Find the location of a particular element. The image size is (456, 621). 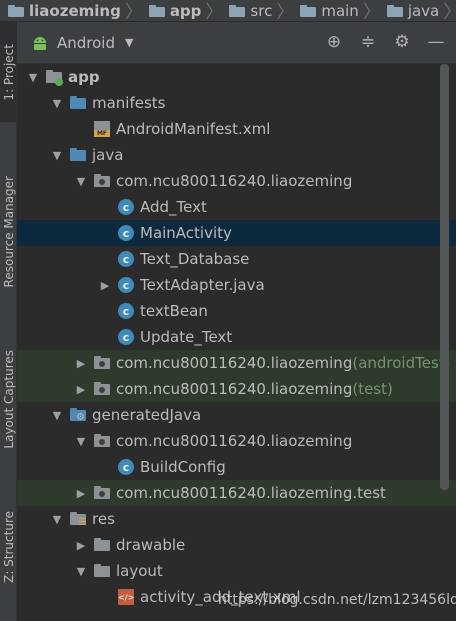

breadcrumb-label: app is located at coordinates (185, 10).